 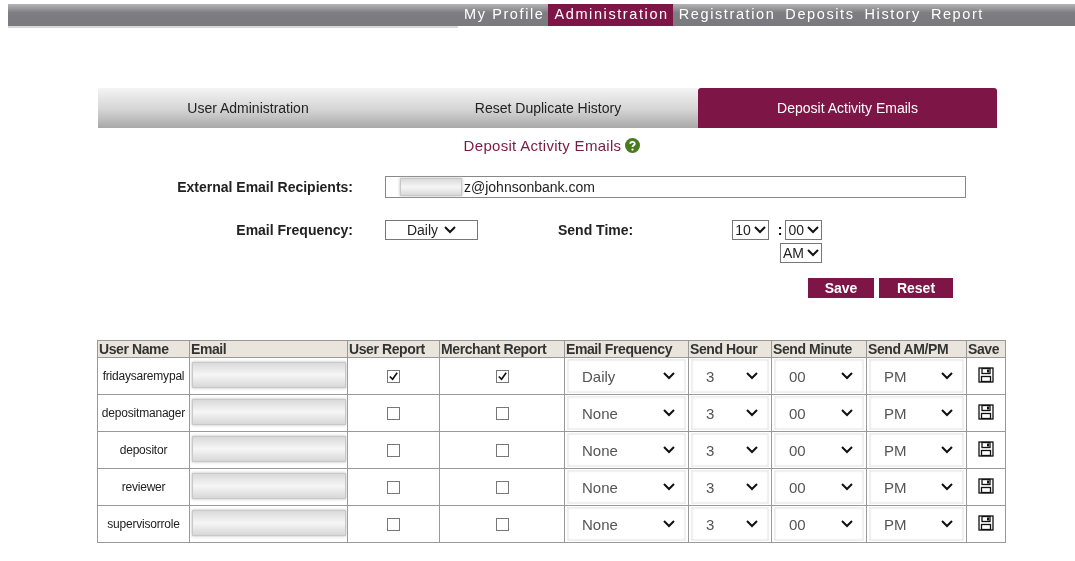 I want to click on column-header: Email, so click(x=268, y=349).